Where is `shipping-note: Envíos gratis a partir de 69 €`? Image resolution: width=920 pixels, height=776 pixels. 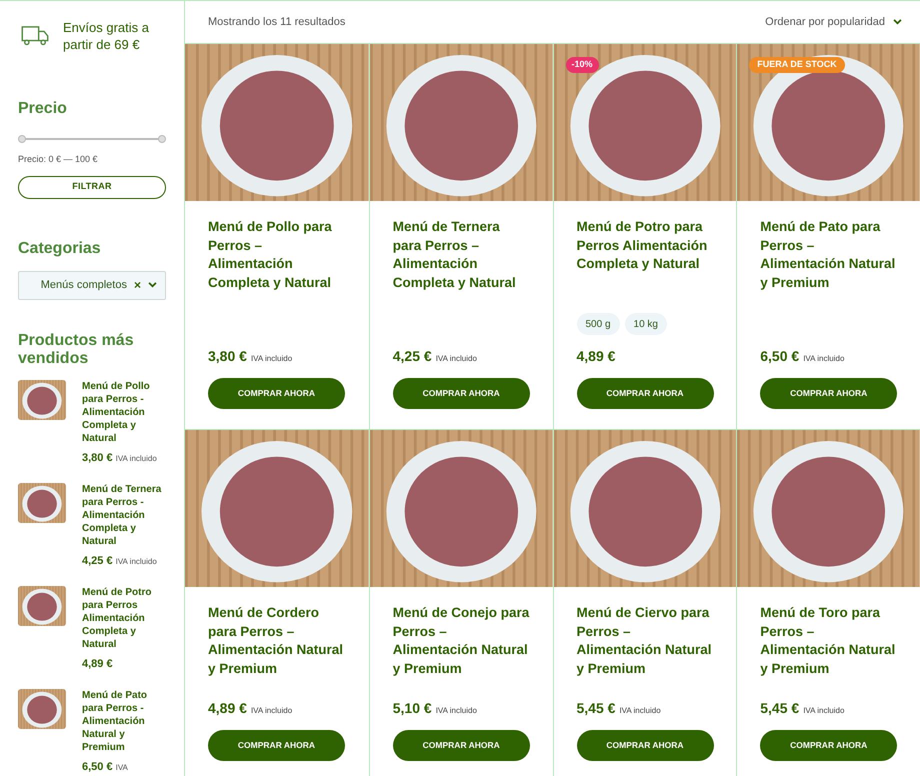
shipping-note: Envíos gratis a partir de 69 € is located at coordinates (106, 36).